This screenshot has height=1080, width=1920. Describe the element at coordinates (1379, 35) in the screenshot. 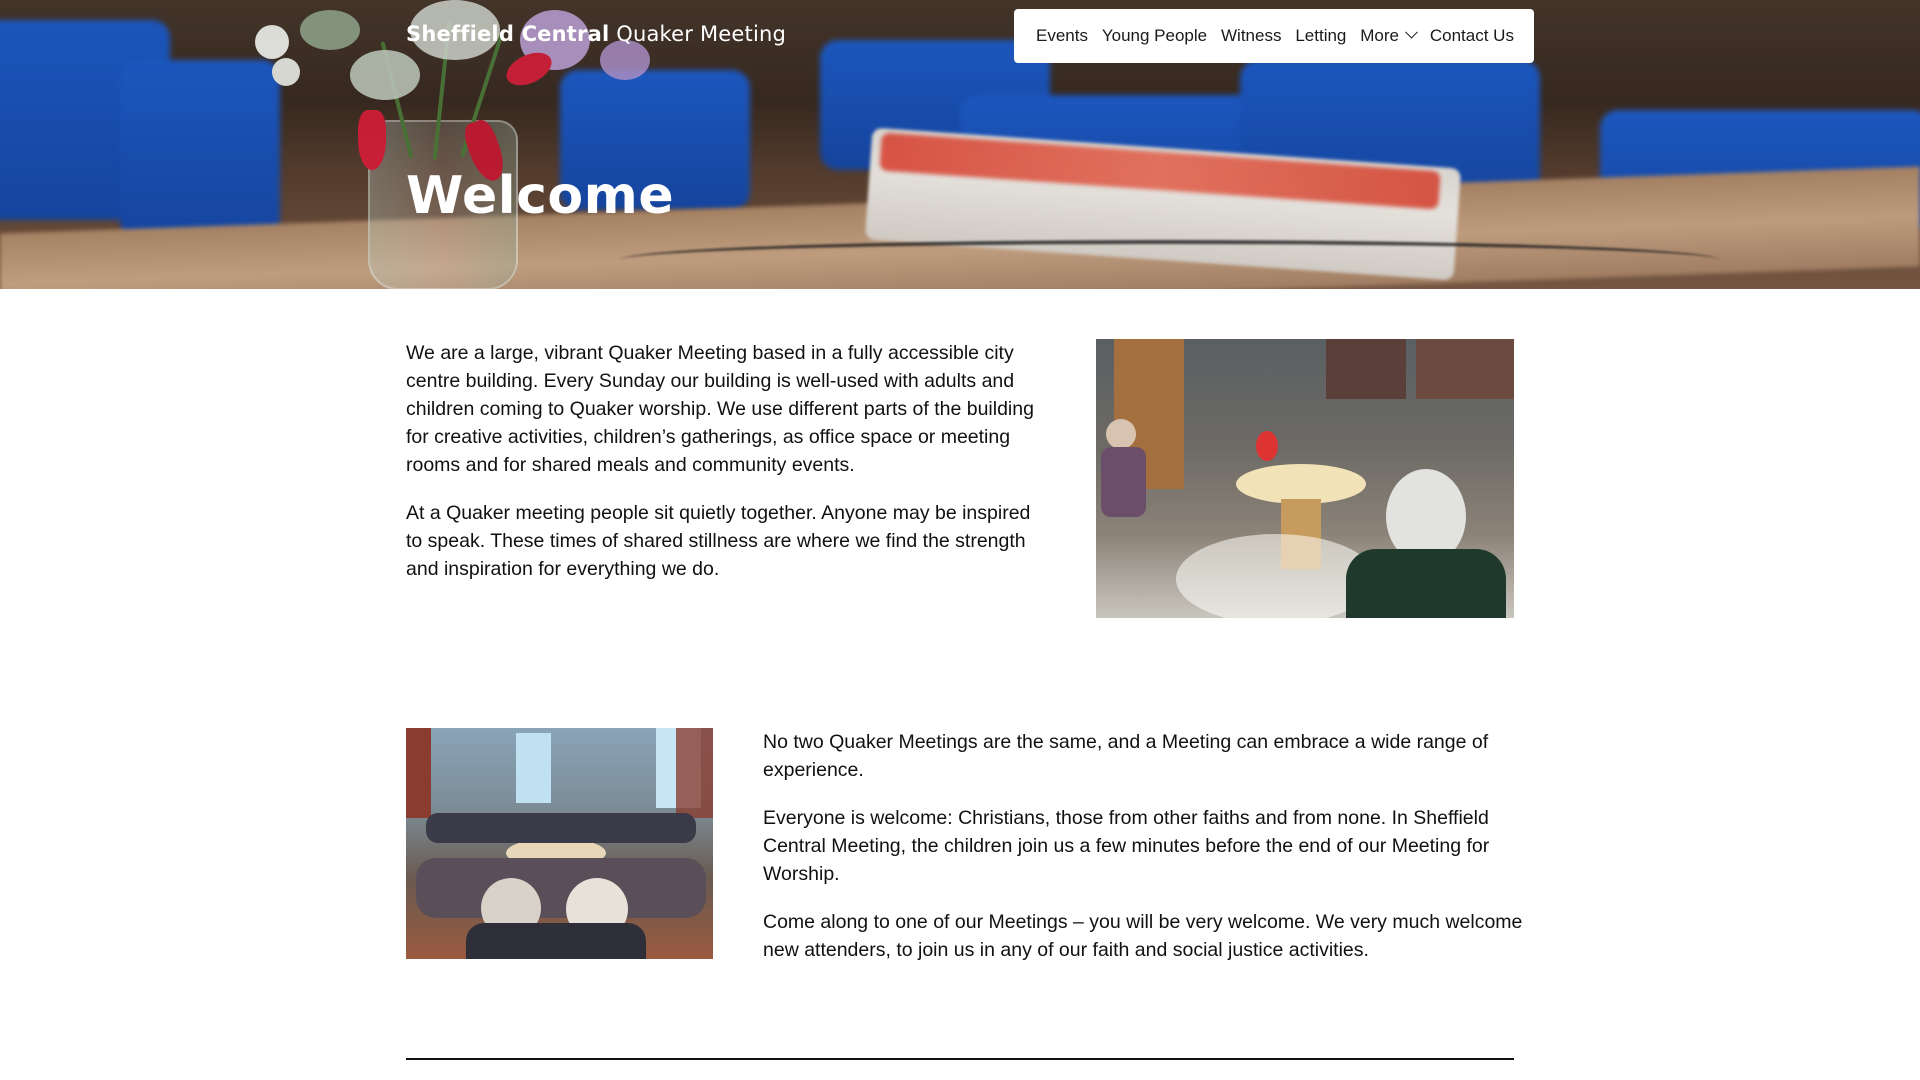

I see `nav-item-more-label: More` at that location.